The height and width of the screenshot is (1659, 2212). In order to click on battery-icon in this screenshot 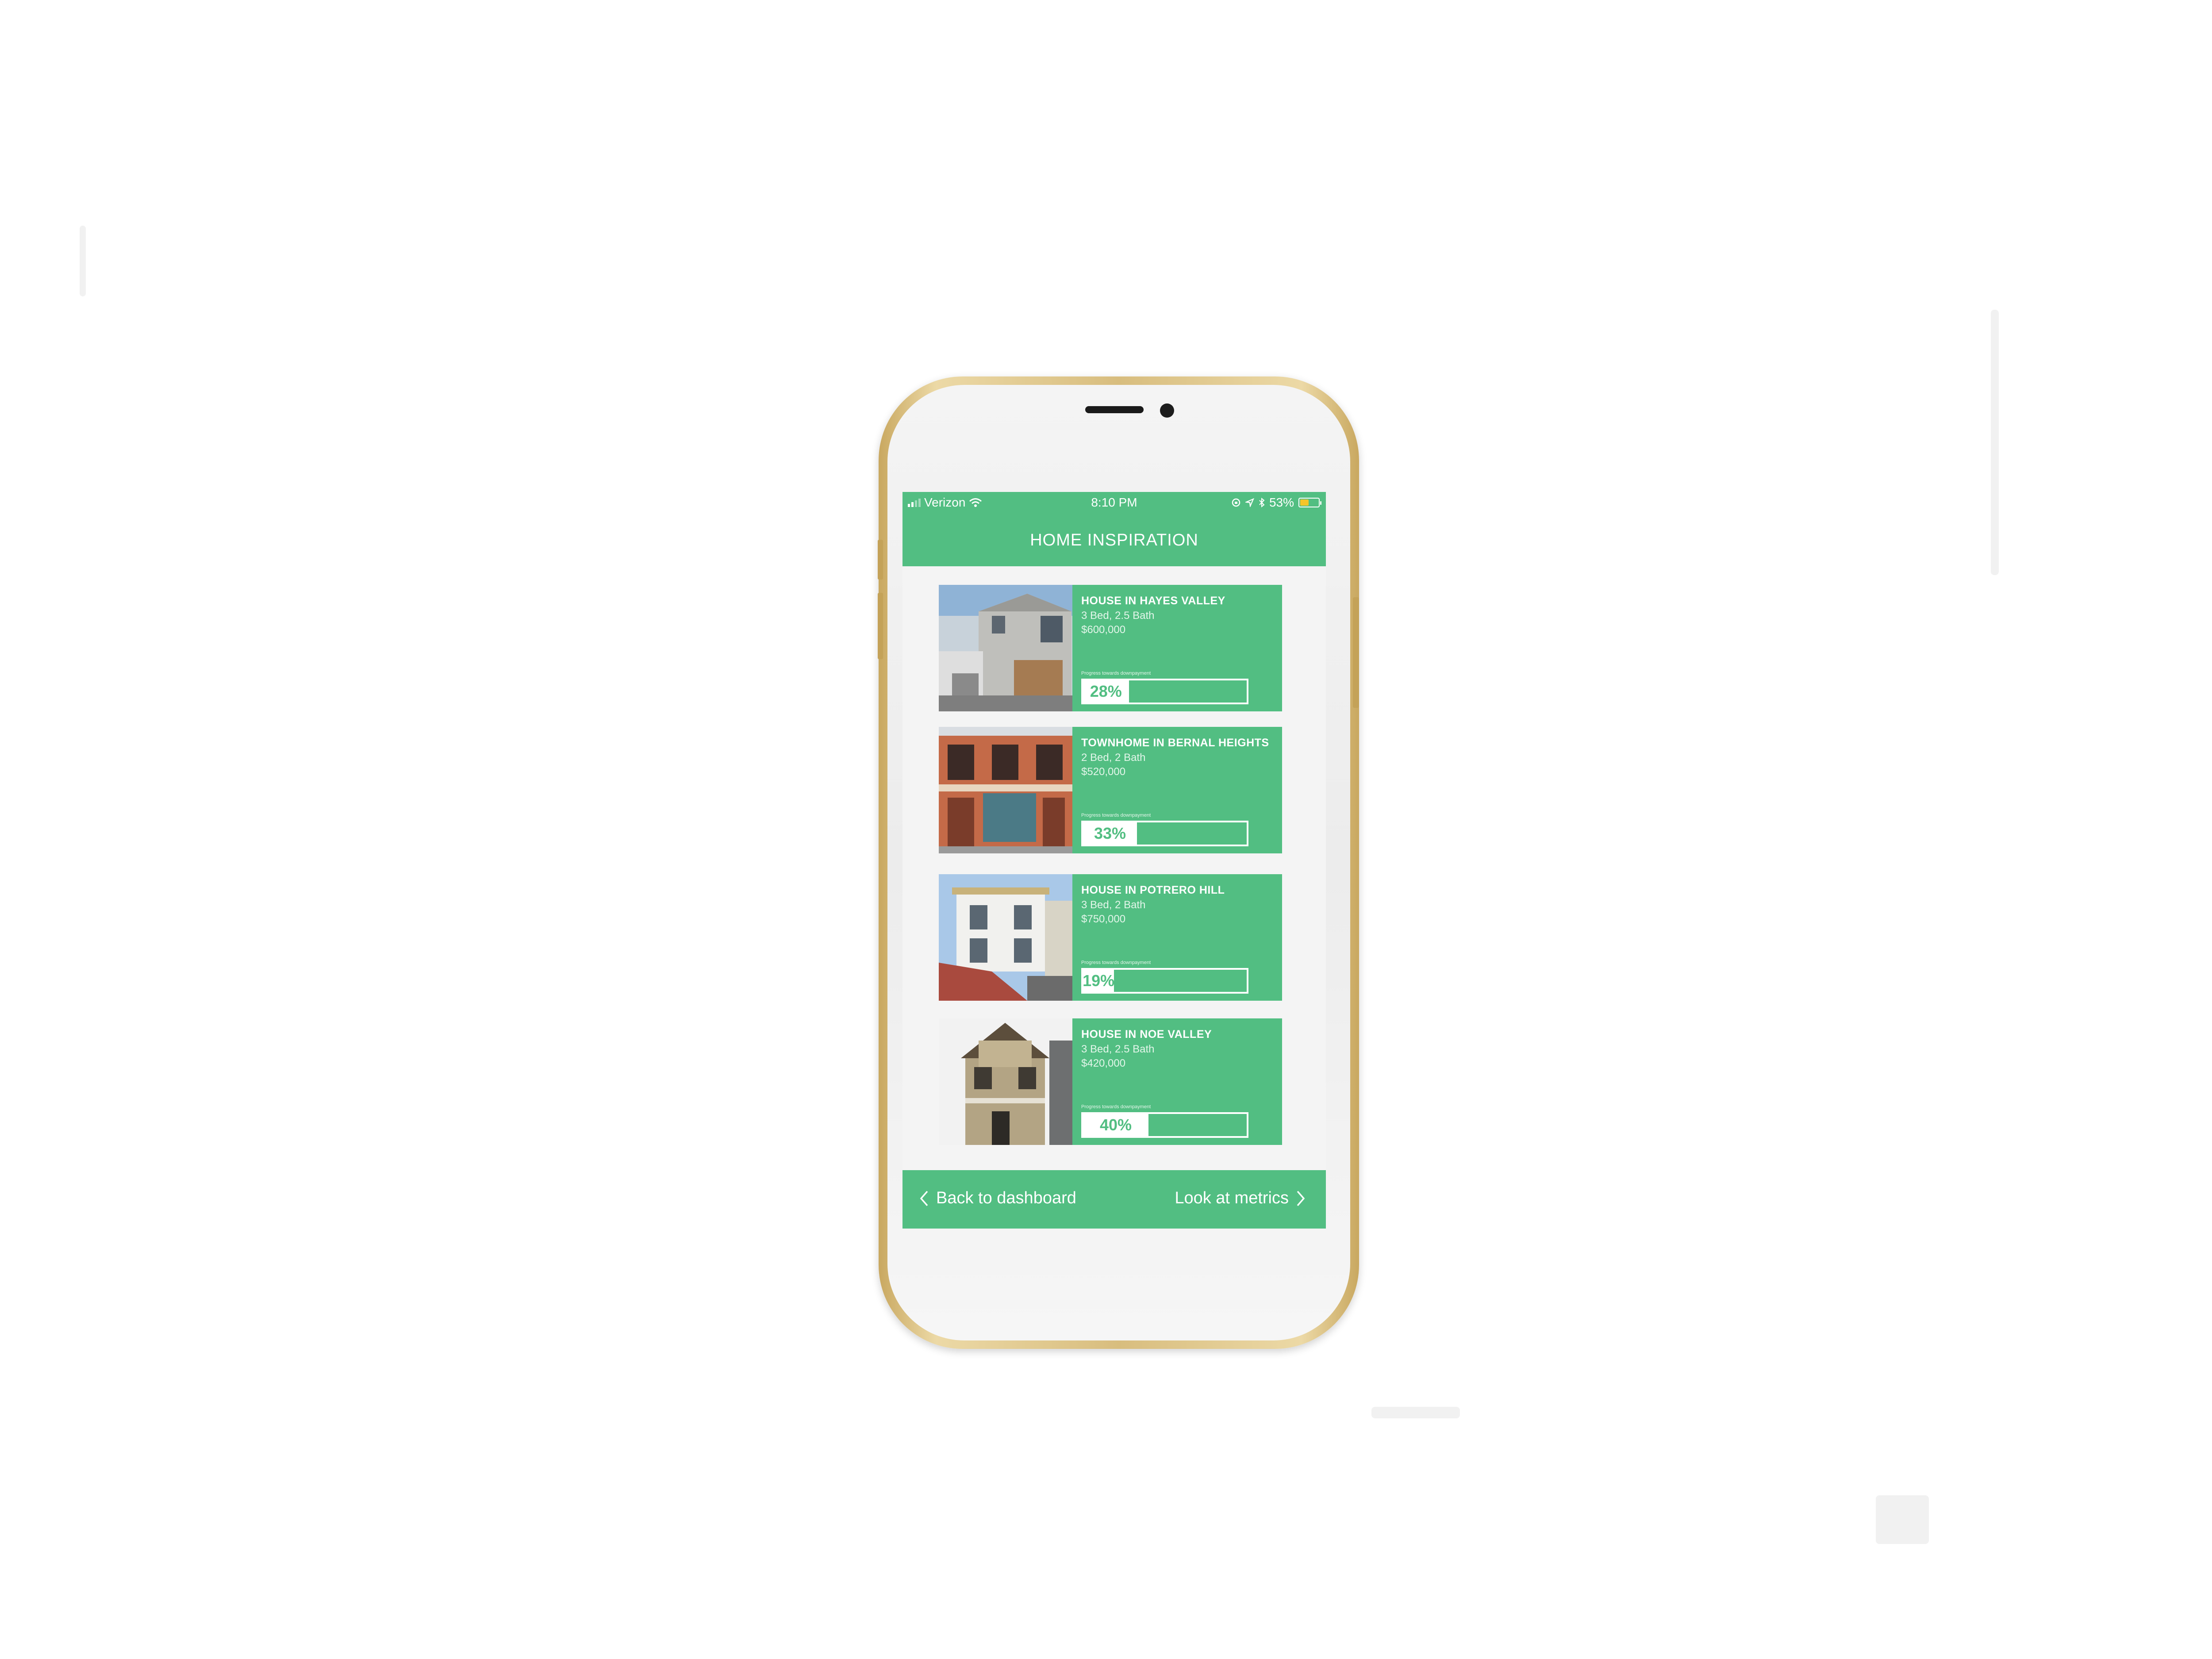, I will do `click(1309, 503)`.